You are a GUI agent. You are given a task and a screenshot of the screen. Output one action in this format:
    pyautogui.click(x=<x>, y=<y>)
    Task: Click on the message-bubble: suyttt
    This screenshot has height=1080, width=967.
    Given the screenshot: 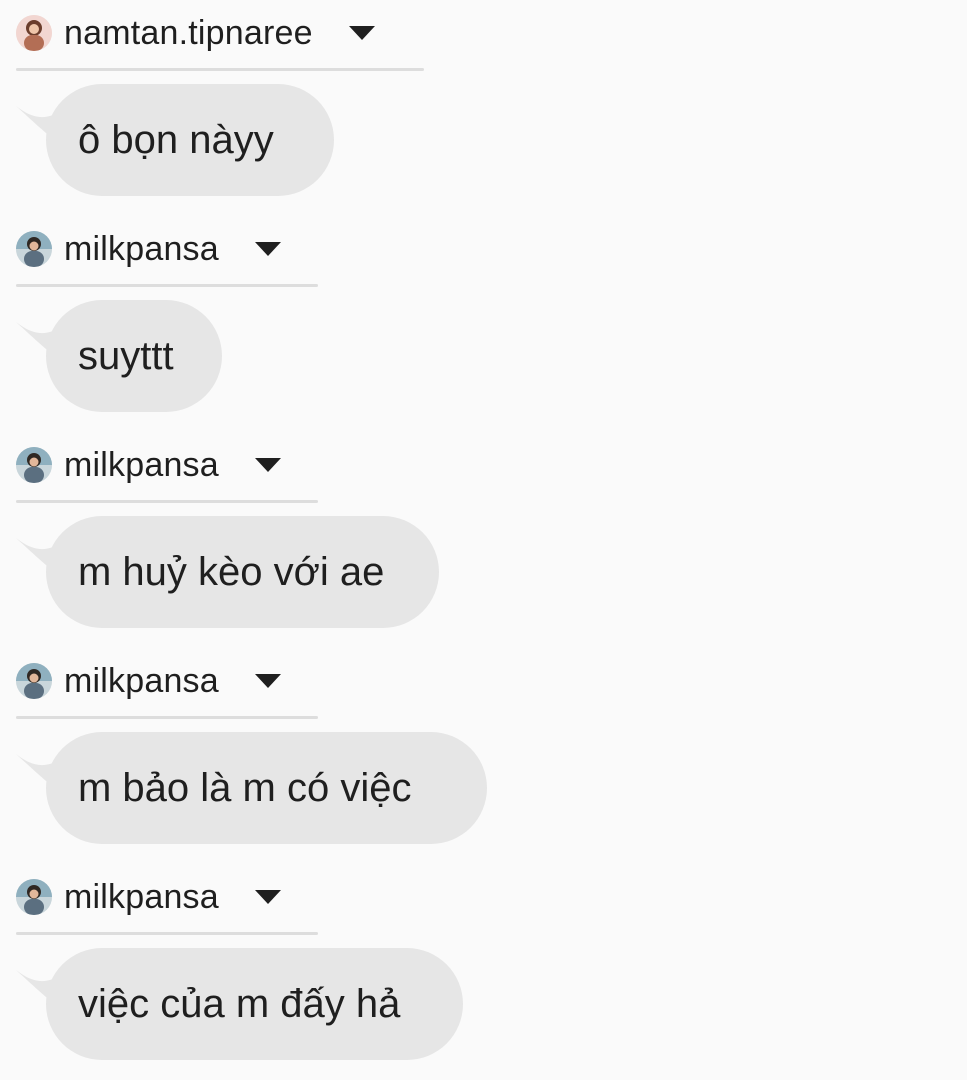 What is the action you would take?
    pyautogui.click(x=134, y=356)
    